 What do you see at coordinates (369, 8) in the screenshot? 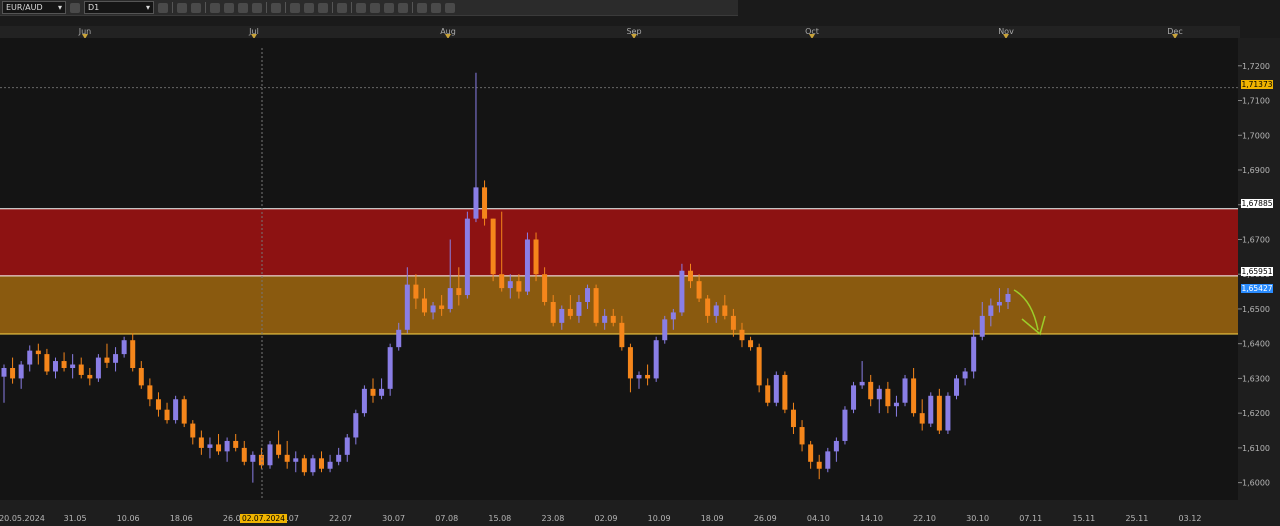
I see `chart-toolbar: EUR/AUD ▾ D1 ▾` at bounding box center [369, 8].